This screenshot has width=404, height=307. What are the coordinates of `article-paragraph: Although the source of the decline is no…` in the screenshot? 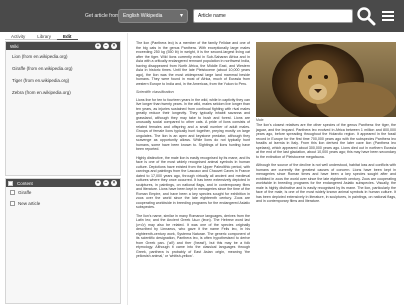 It's located at (326, 183).